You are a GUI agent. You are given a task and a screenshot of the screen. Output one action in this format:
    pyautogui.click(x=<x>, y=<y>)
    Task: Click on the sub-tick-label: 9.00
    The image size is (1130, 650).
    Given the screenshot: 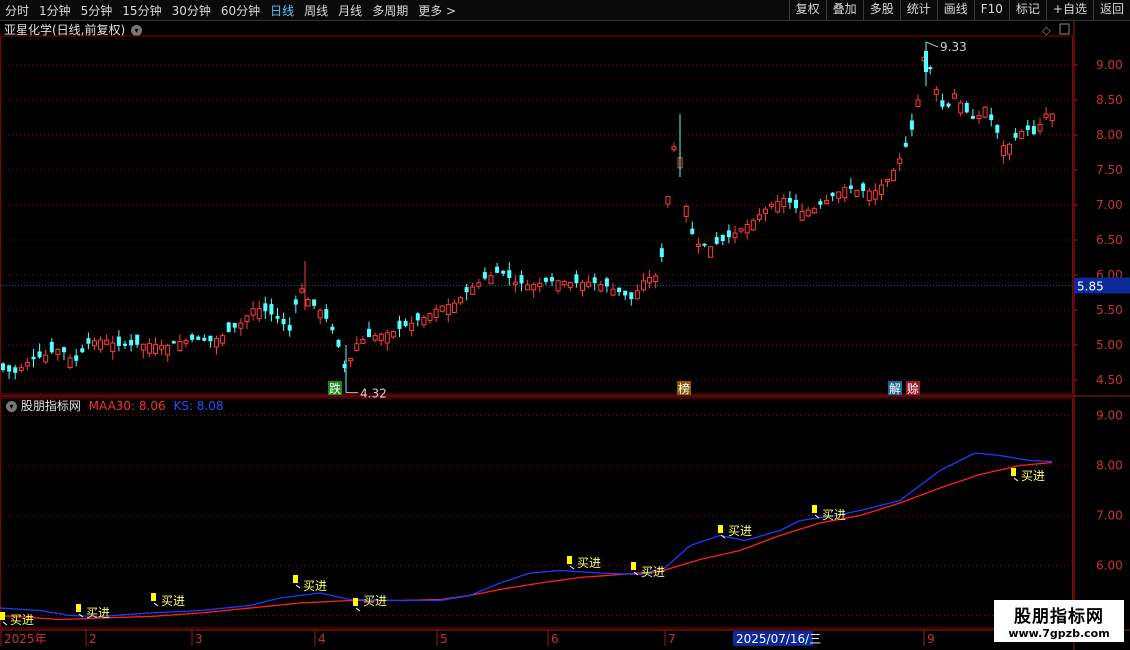 What is the action you would take?
    pyautogui.click(x=1109, y=416)
    